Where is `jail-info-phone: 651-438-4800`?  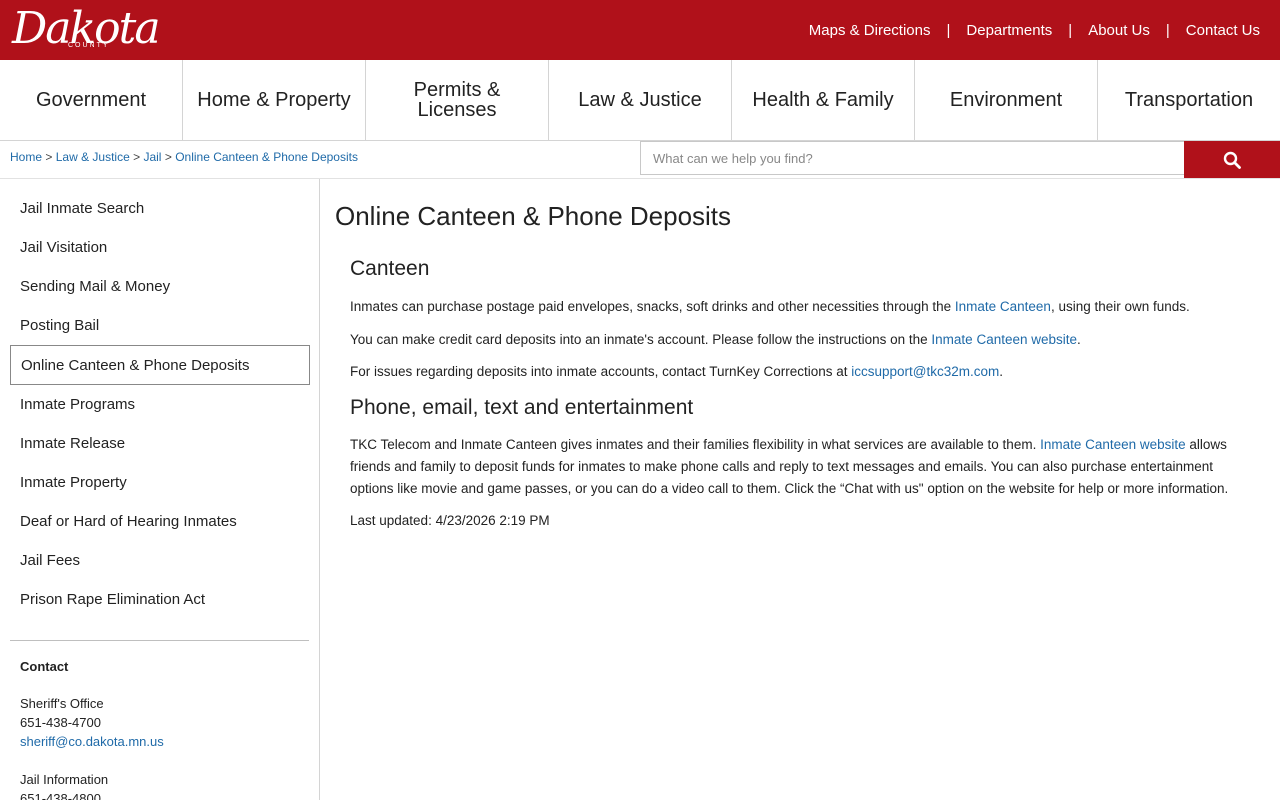
jail-info-phone: 651-438-4800 is located at coordinates (60, 795).